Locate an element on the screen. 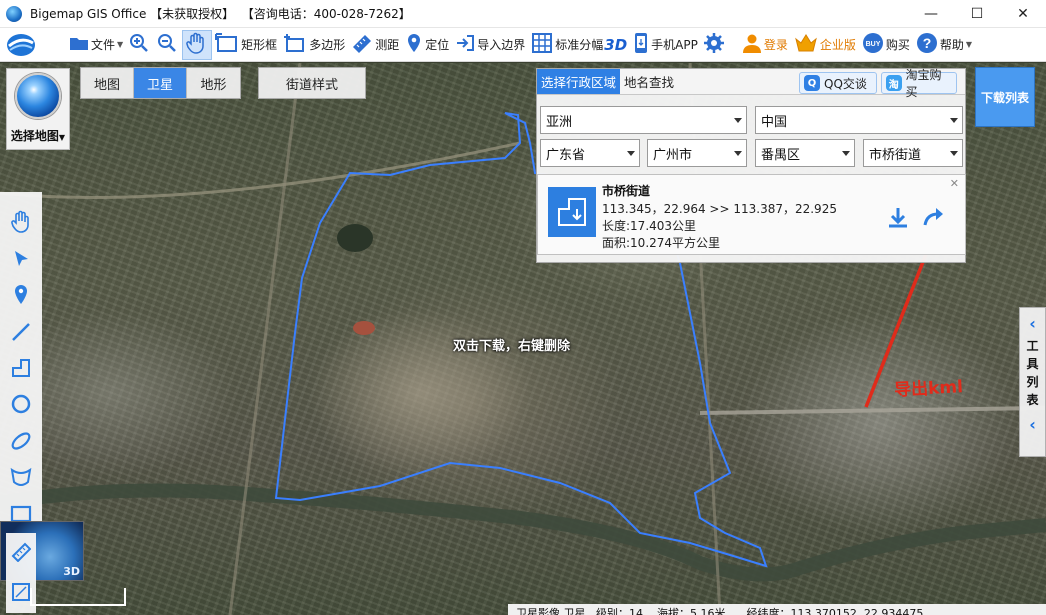  sector-tool is located at coordinates (21, 477).